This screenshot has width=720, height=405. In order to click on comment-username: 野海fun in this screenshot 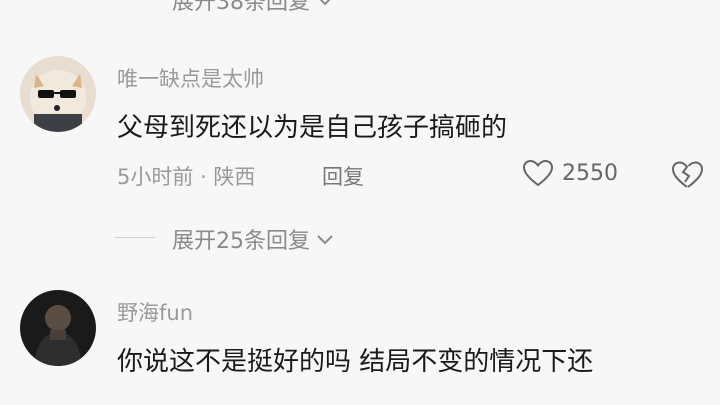, I will do `click(155, 312)`.